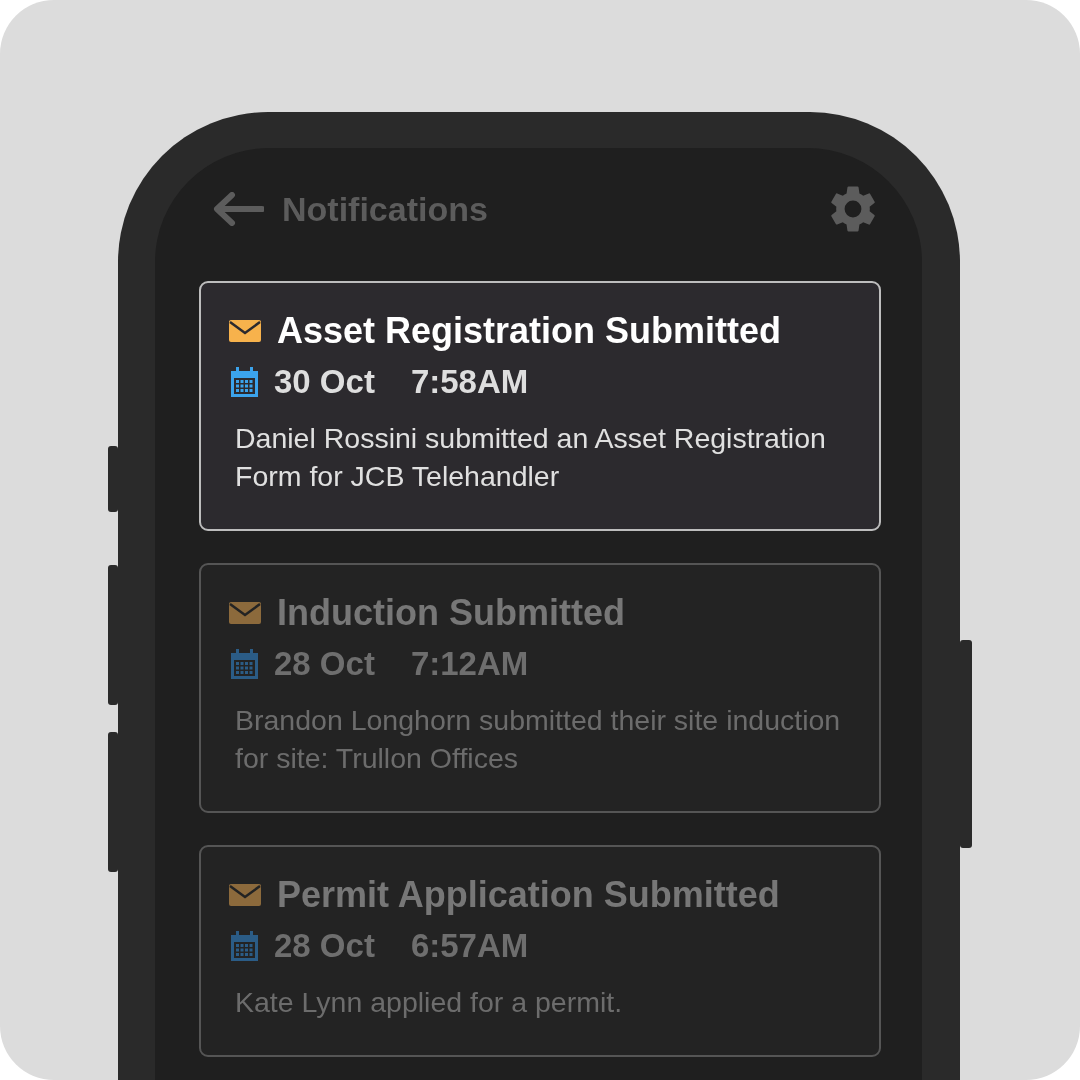 The image size is (1080, 1080). What do you see at coordinates (429, 1002) in the screenshot?
I see `notification-message: Kate Lynn applied for a permit.` at bounding box center [429, 1002].